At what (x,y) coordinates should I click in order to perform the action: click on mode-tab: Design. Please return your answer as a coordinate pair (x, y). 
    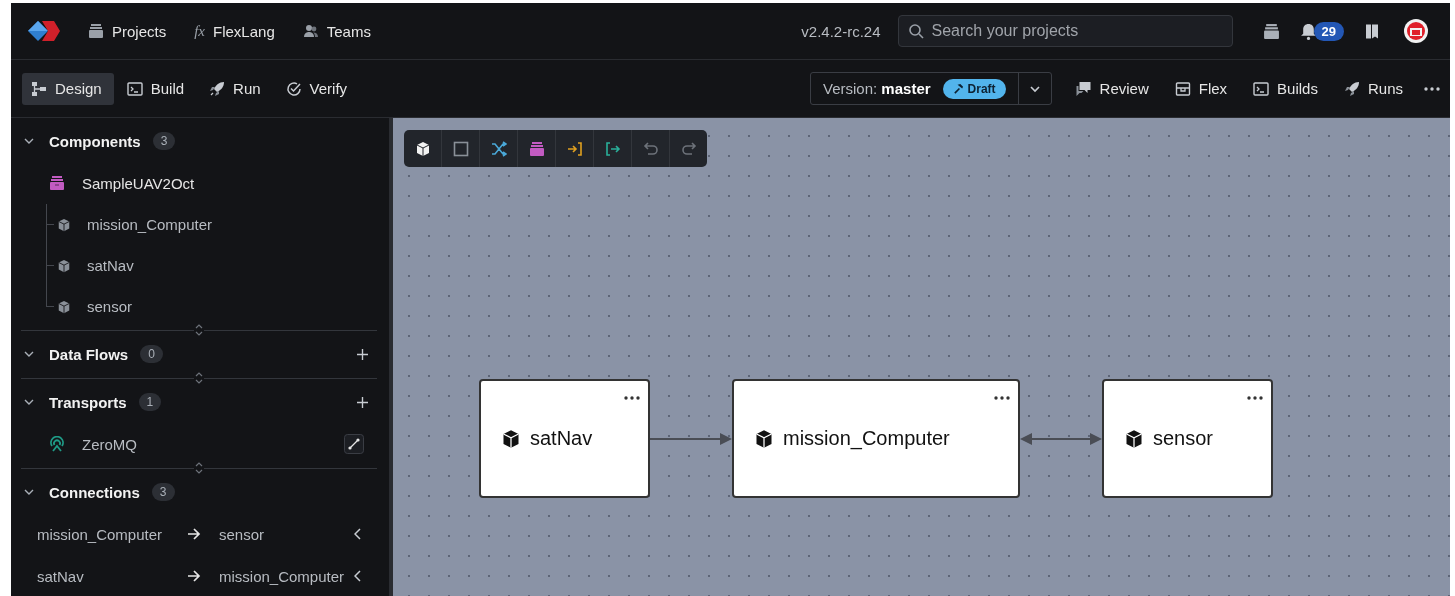
    Looking at the image, I should click on (68, 88).